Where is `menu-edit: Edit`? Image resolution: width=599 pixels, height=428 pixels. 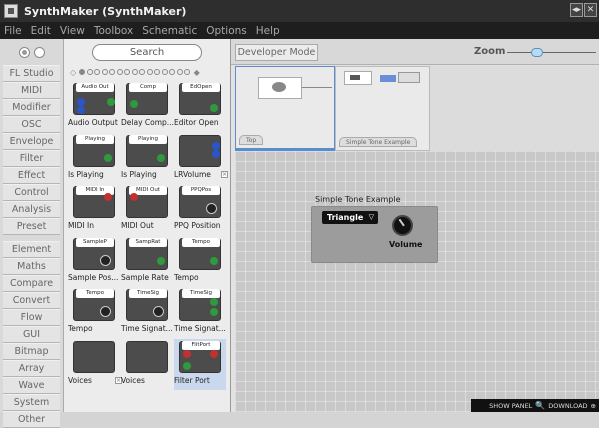
menu-edit: Edit is located at coordinates (41, 31).